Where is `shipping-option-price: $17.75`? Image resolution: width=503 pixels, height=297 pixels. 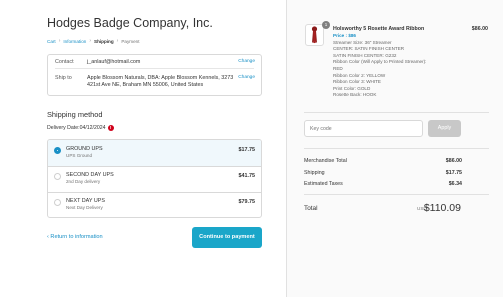 shipping-option-price: $17.75 is located at coordinates (247, 150).